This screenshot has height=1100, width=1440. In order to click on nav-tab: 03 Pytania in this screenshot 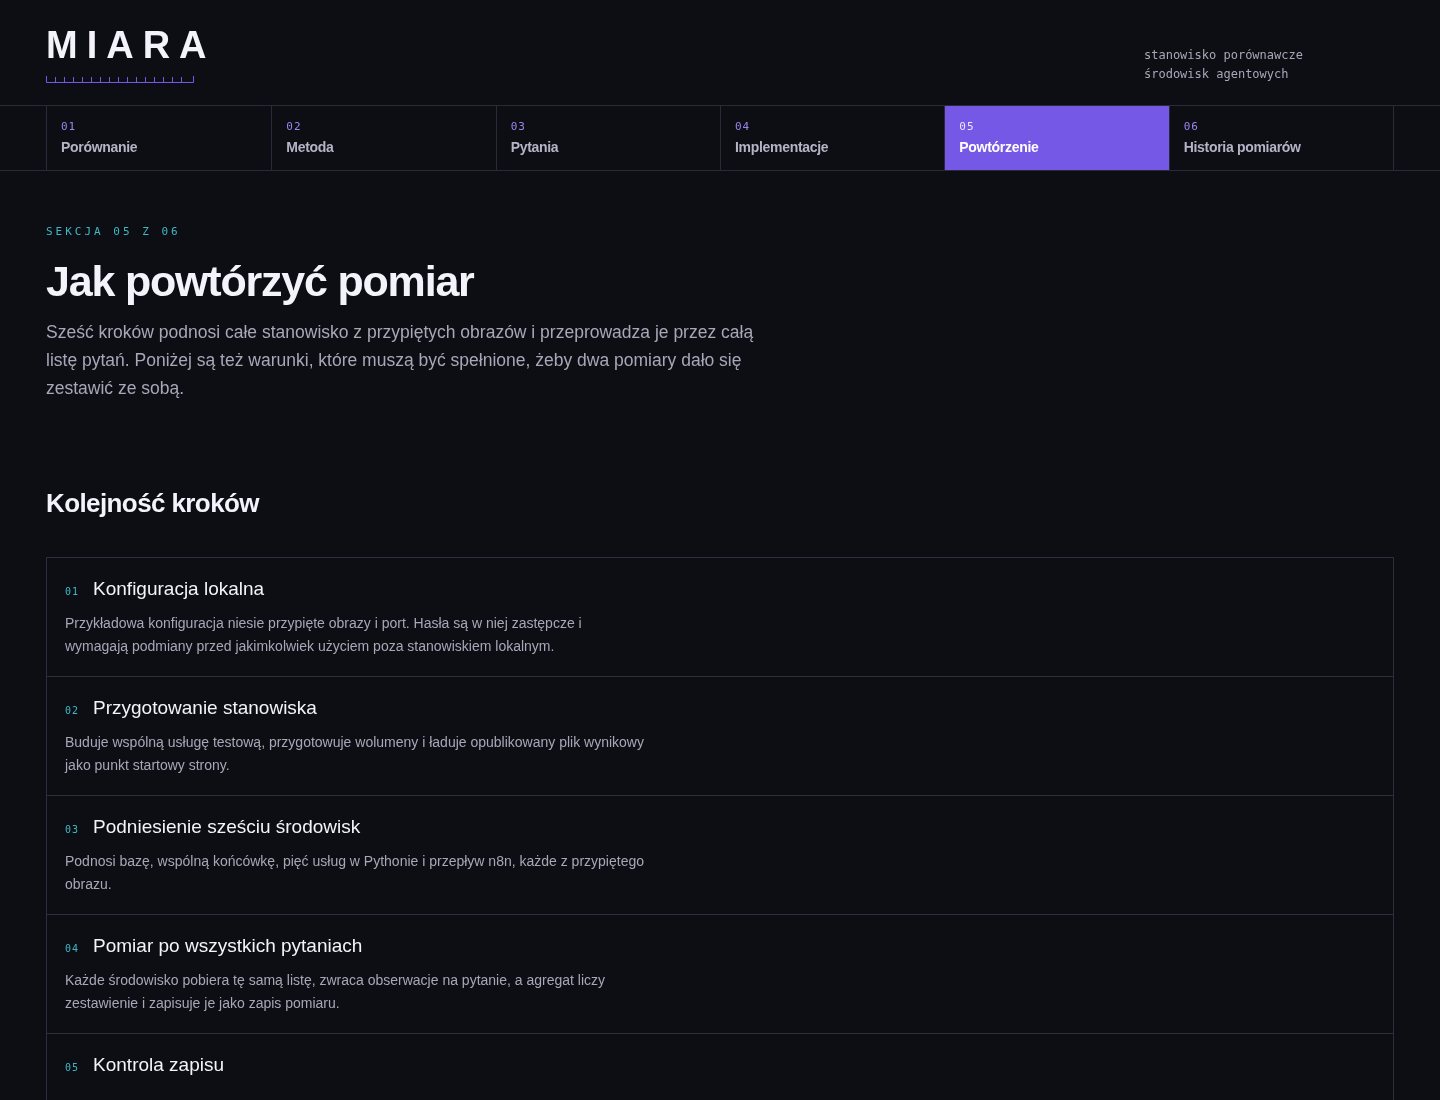, I will do `click(607, 138)`.